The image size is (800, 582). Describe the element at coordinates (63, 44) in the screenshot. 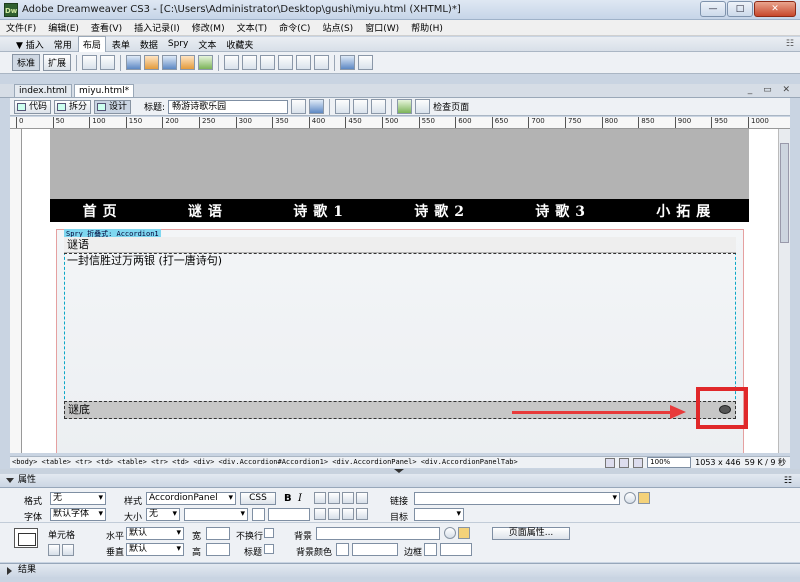

I see `insert-tab-common: 常用` at that location.